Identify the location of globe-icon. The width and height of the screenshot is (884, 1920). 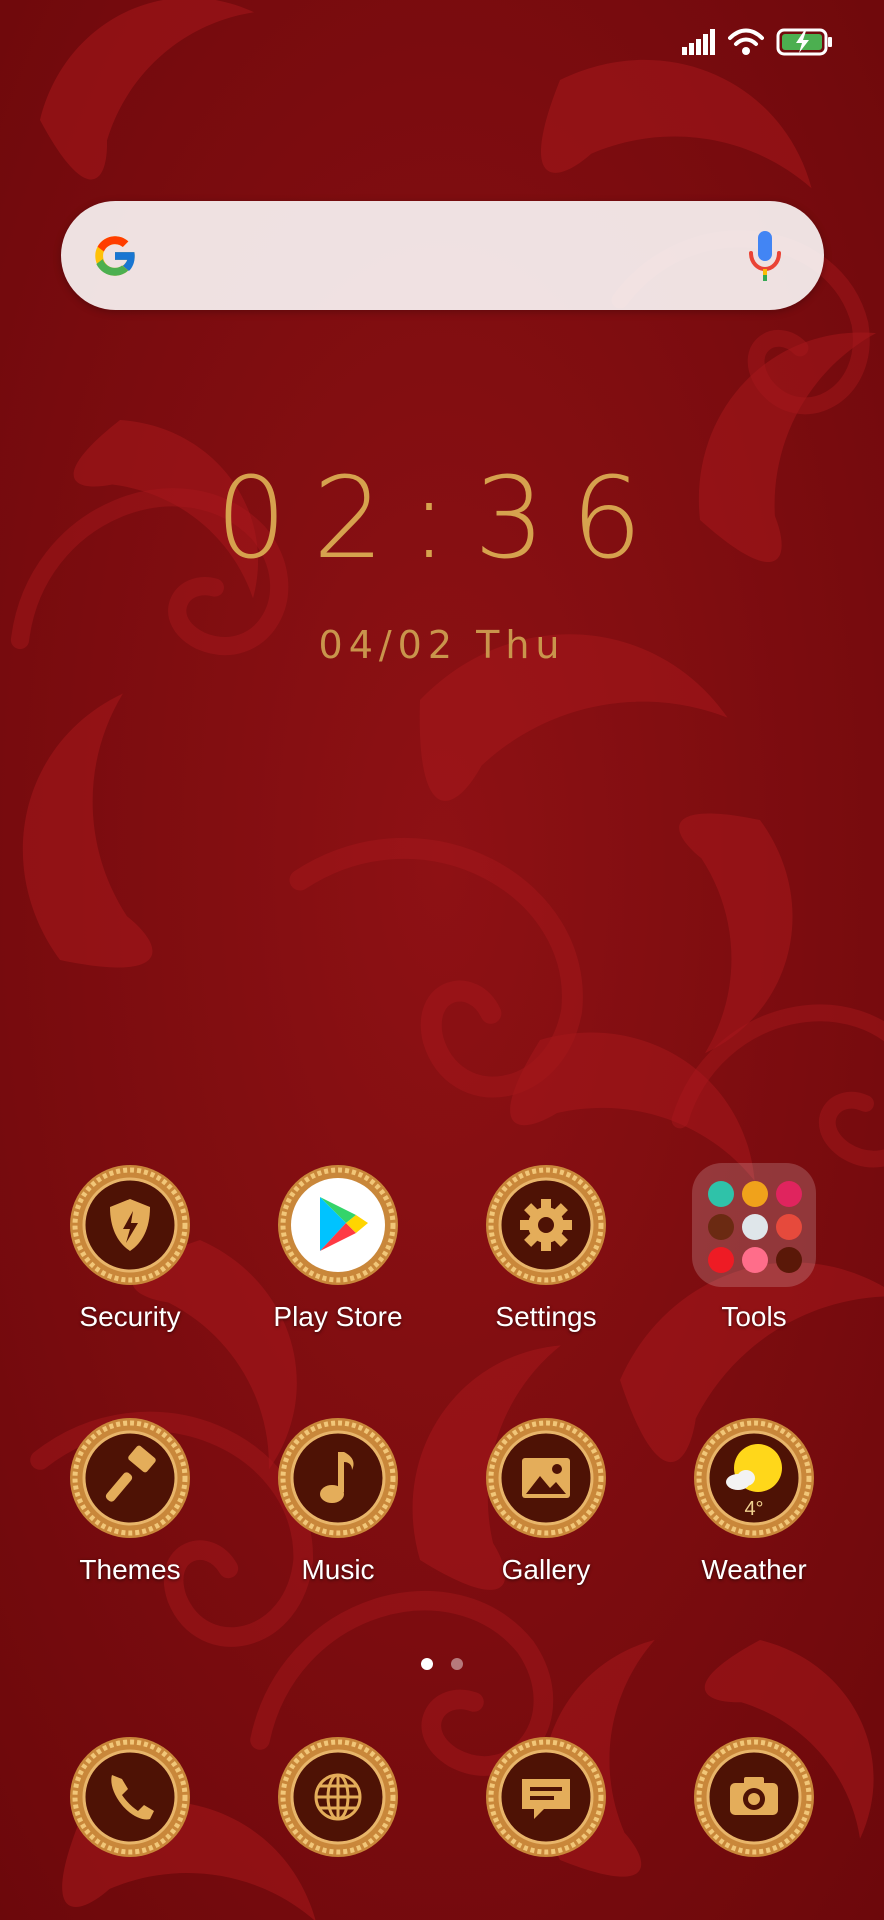
(338, 1797).